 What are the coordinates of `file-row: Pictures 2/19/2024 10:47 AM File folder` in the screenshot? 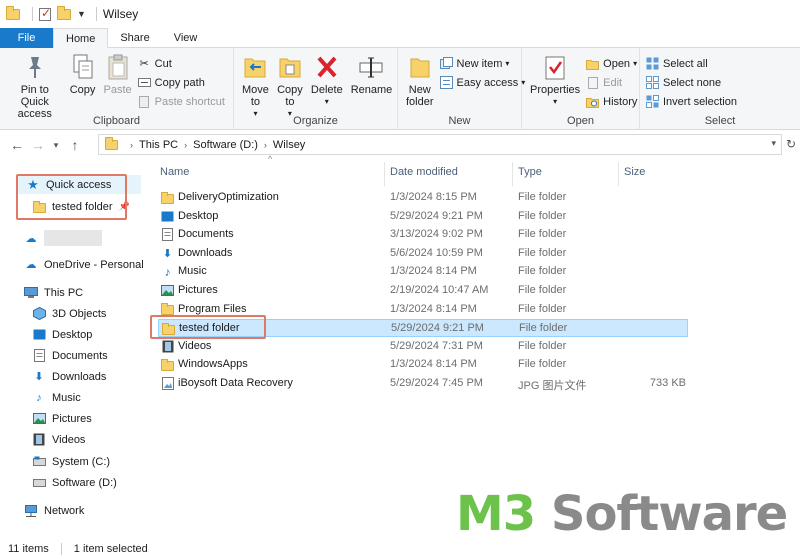 It's located at (423, 291).